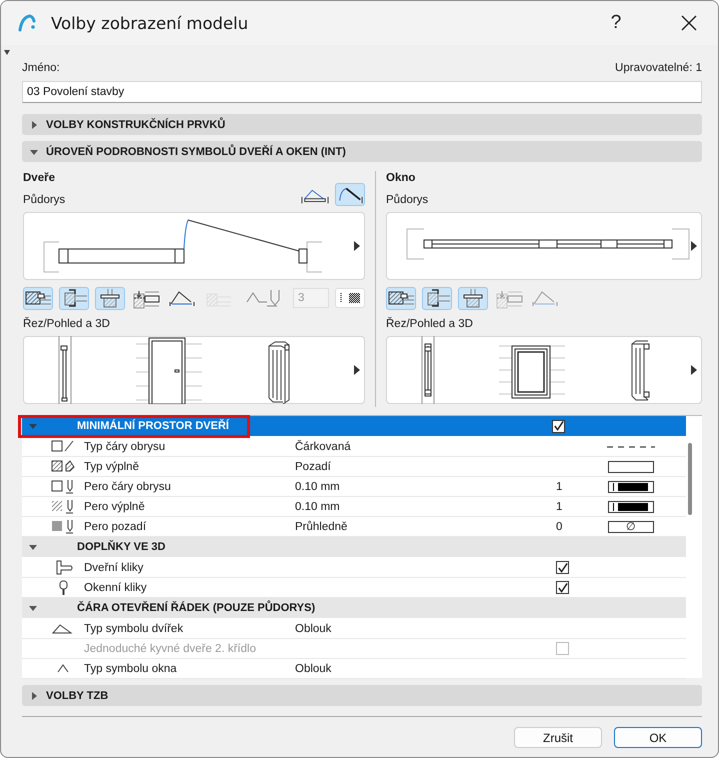  What do you see at coordinates (63, 446) in the screenshot?
I see `line-type-icon` at bounding box center [63, 446].